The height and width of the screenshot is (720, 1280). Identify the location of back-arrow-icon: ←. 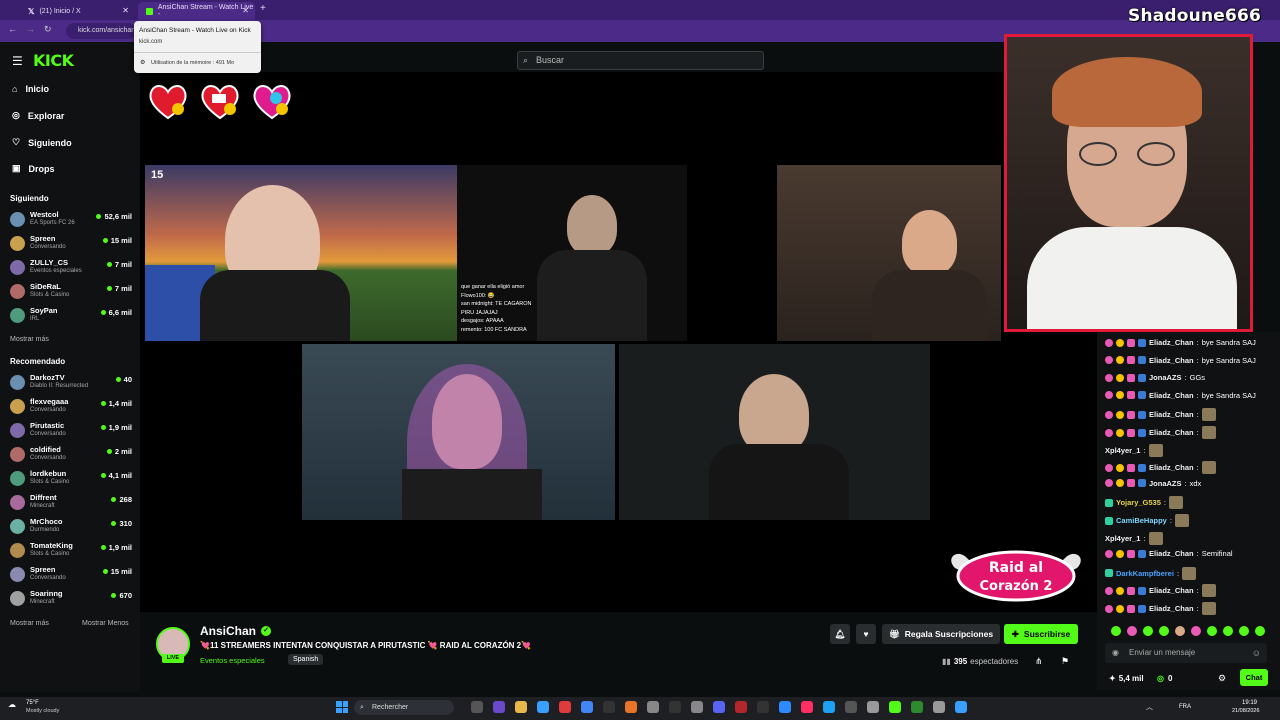
(12, 29).